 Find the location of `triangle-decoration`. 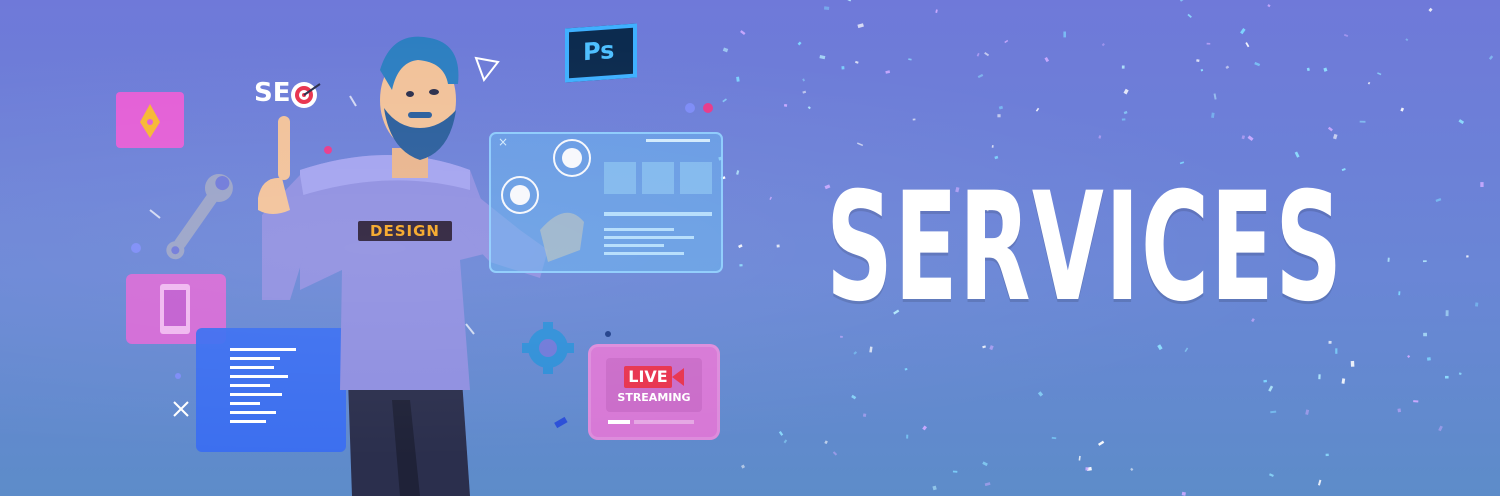

triangle-decoration is located at coordinates (487, 69).